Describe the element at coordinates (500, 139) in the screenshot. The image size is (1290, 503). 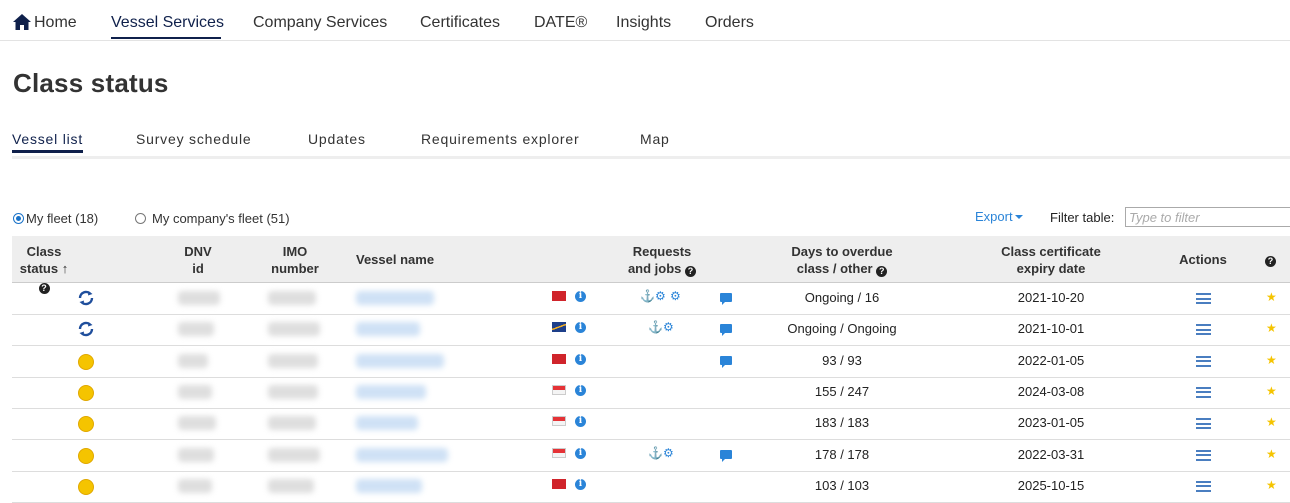
I see `tab-requirements-explorer: Requirements explorer` at that location.